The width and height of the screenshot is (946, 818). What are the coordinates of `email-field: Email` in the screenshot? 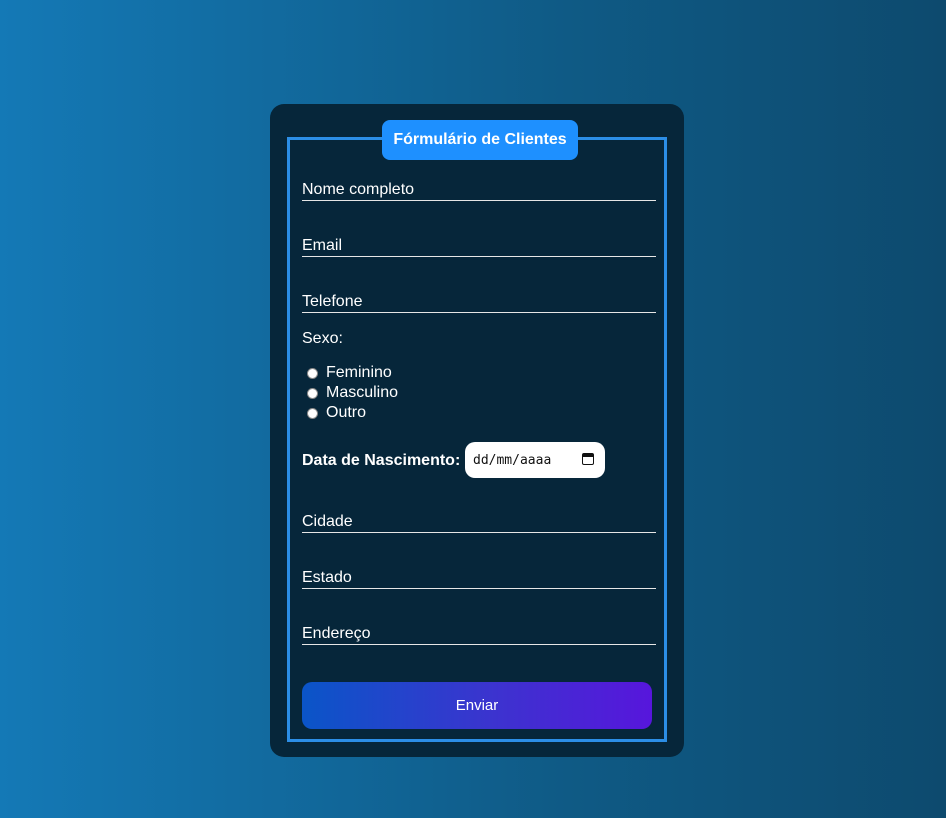 It's located at (479, 246).